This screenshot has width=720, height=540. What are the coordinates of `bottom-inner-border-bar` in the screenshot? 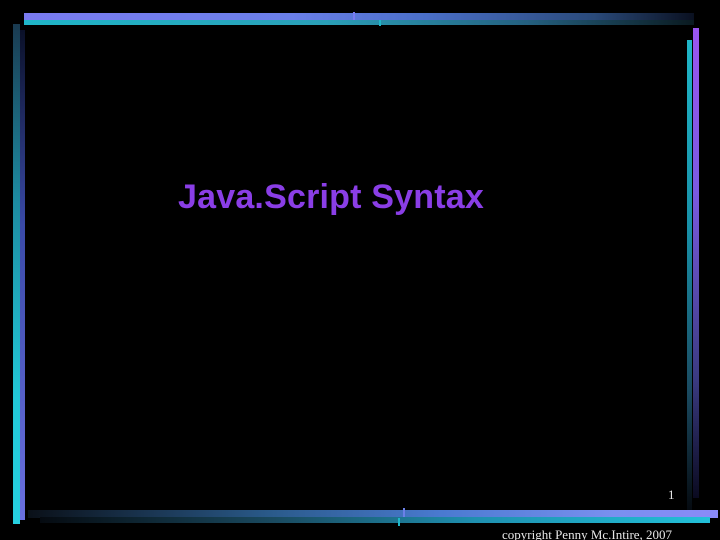 It's located at (375, 520).